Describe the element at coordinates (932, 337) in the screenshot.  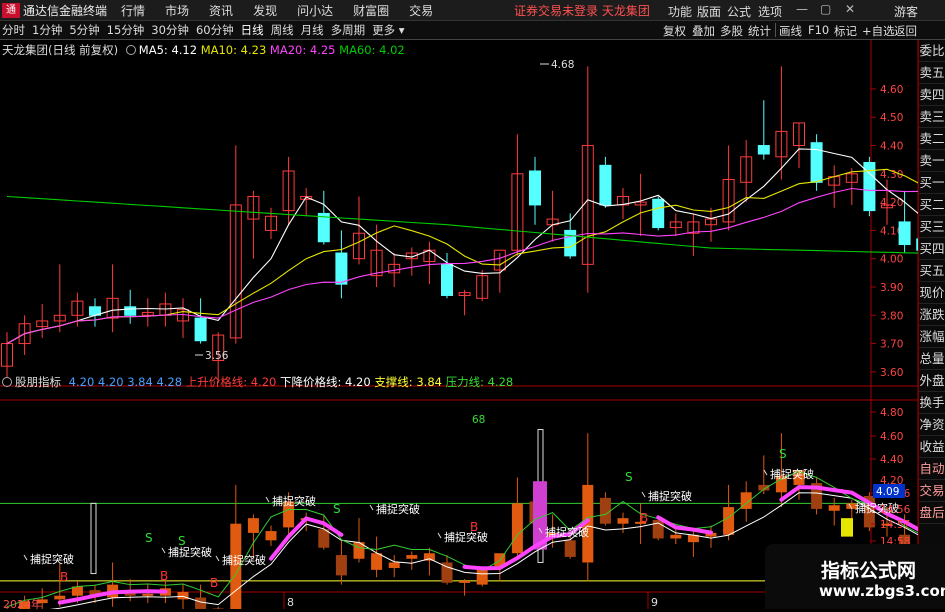
I see `sidebar-item: 涨幅` at that location.